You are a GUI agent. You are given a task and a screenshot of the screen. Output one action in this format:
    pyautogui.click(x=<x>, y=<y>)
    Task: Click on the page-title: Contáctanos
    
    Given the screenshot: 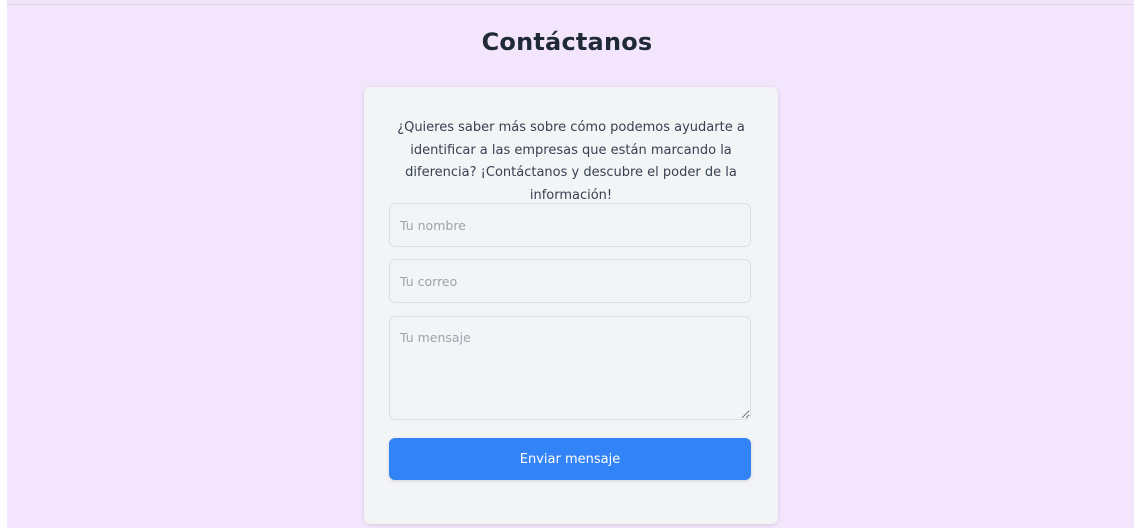 What is the action you would take?
    pyautogui.click(x=567, y=42)
    